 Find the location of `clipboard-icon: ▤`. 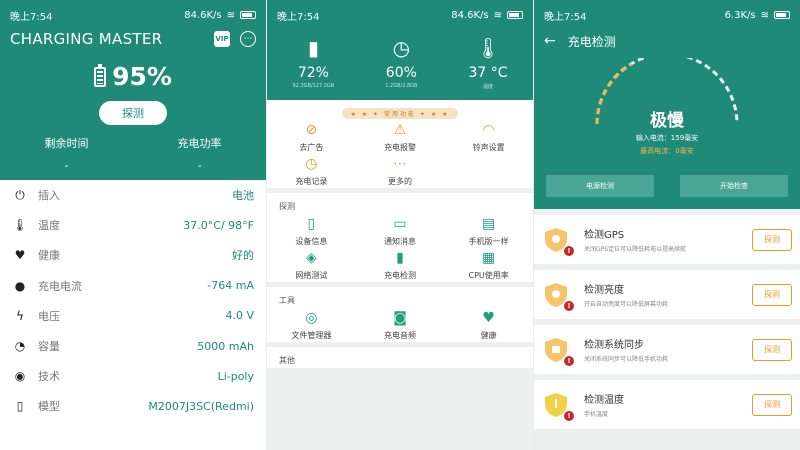

clipboard-icon: ▤ is located at coordinates (489, 223).